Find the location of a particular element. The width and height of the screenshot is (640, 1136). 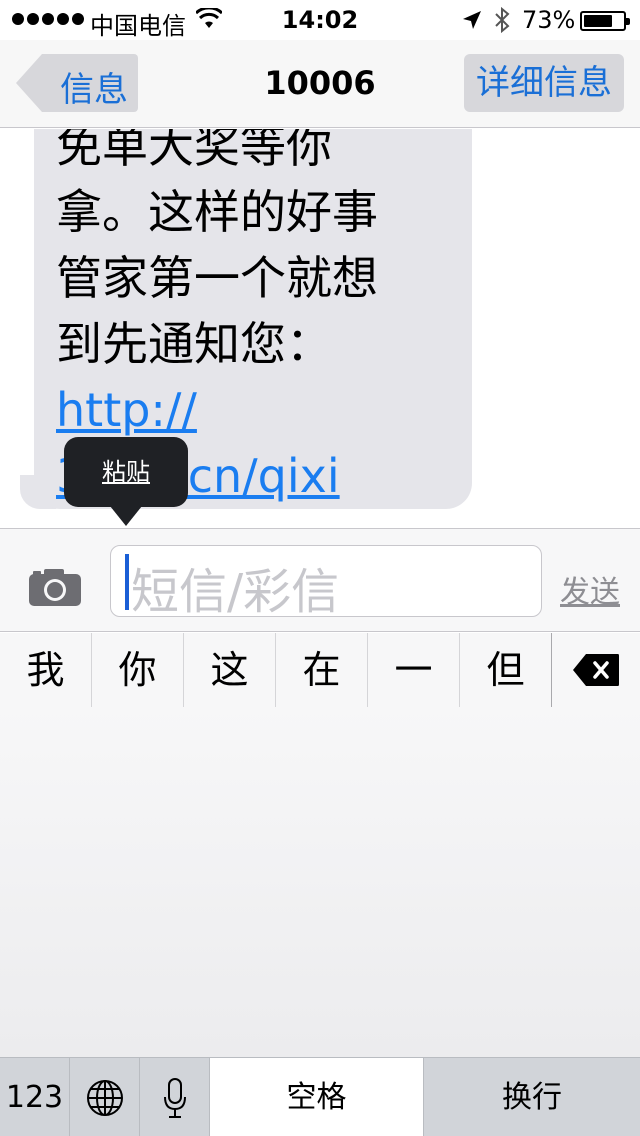

message-line: 到先通知您： is located at coordinates (194, 344).